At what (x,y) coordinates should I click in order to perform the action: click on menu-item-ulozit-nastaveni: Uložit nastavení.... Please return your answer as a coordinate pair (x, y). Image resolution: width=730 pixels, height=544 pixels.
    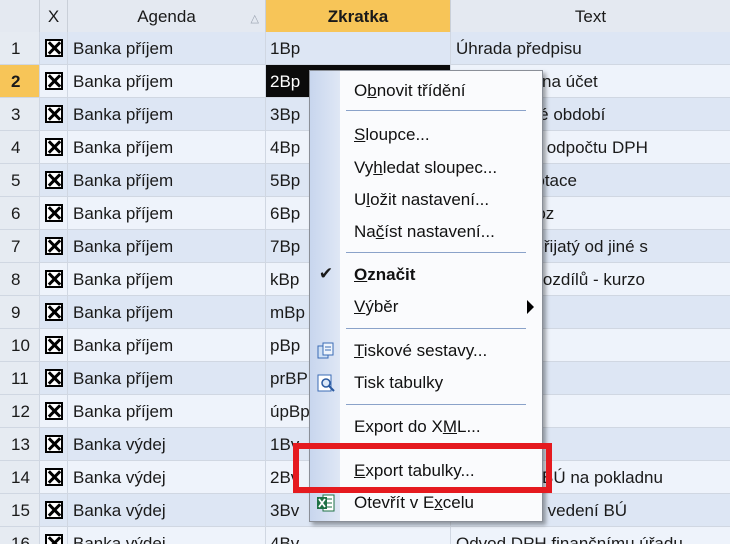
    Looking at the image, I should click on (426, 199).